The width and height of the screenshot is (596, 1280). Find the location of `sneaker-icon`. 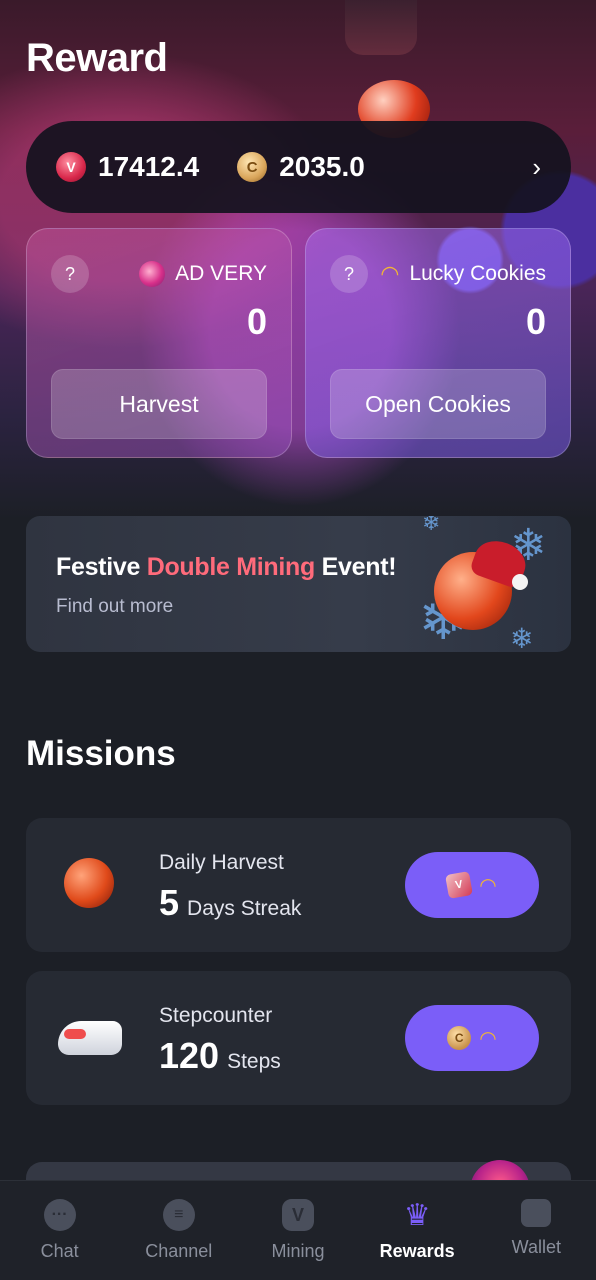

sneaker-icon is located at coordinates (90, 1037).